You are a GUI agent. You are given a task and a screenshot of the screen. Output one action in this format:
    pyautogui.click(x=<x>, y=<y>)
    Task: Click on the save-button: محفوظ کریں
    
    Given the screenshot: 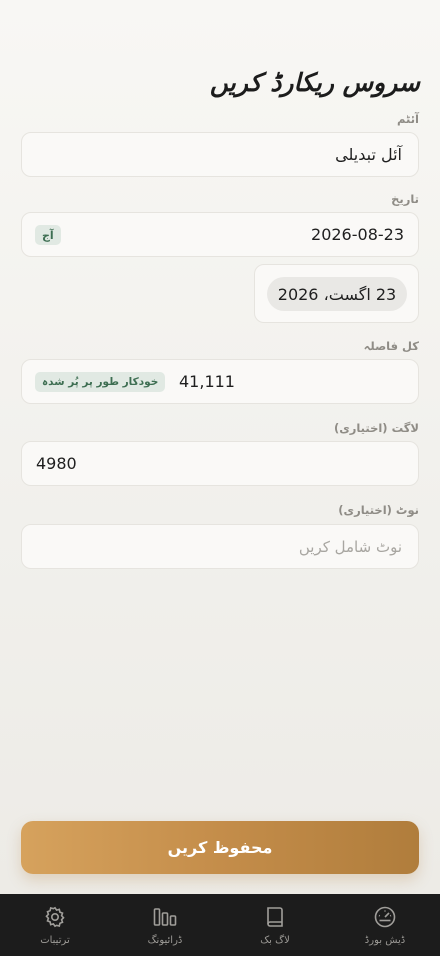 What is the action you would take?
    pyautogui.click(x=220, y=847)
    